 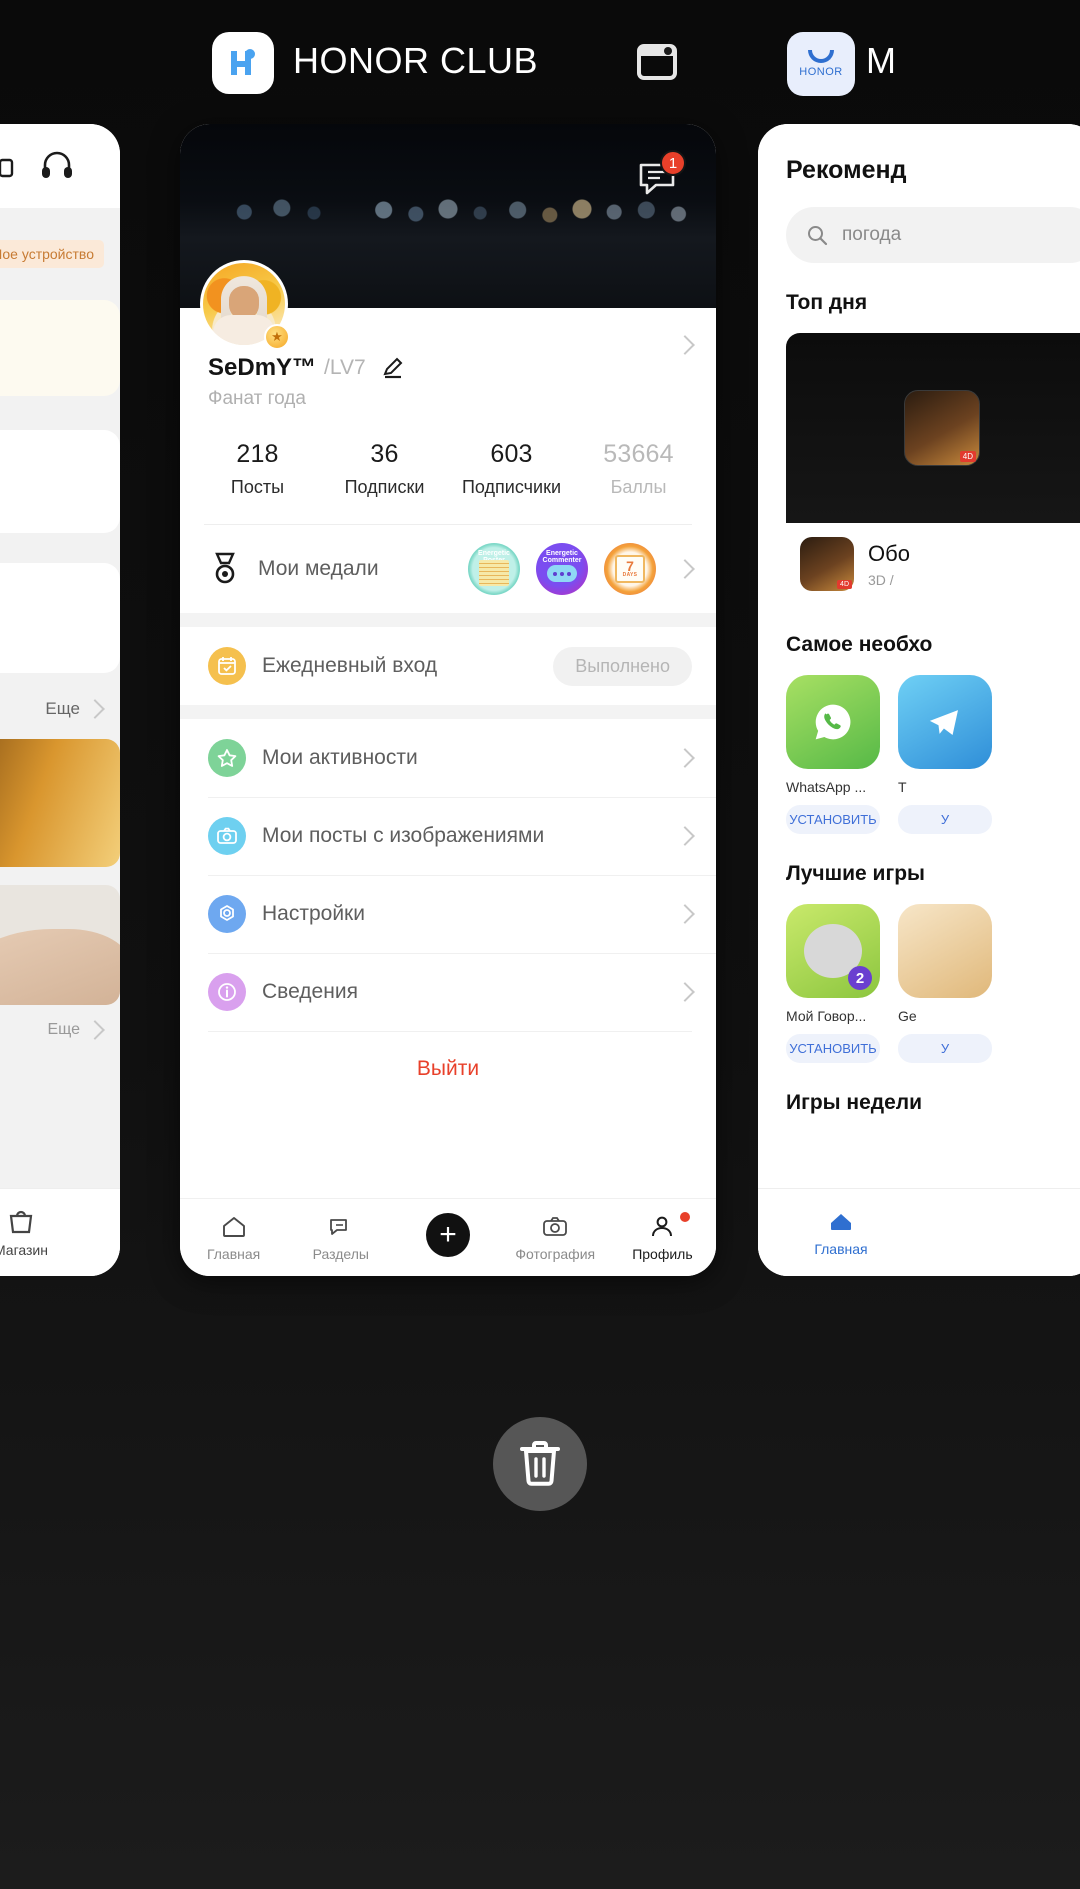 I want to click on username-row: SeDmY™ /LV7, so click(x=462, y=368).